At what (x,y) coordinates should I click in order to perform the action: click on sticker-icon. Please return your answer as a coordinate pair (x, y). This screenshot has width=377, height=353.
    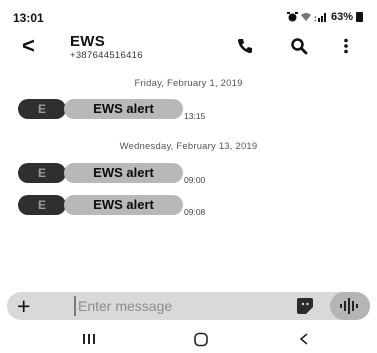
    Looking at the image, I should click on (305, 306).